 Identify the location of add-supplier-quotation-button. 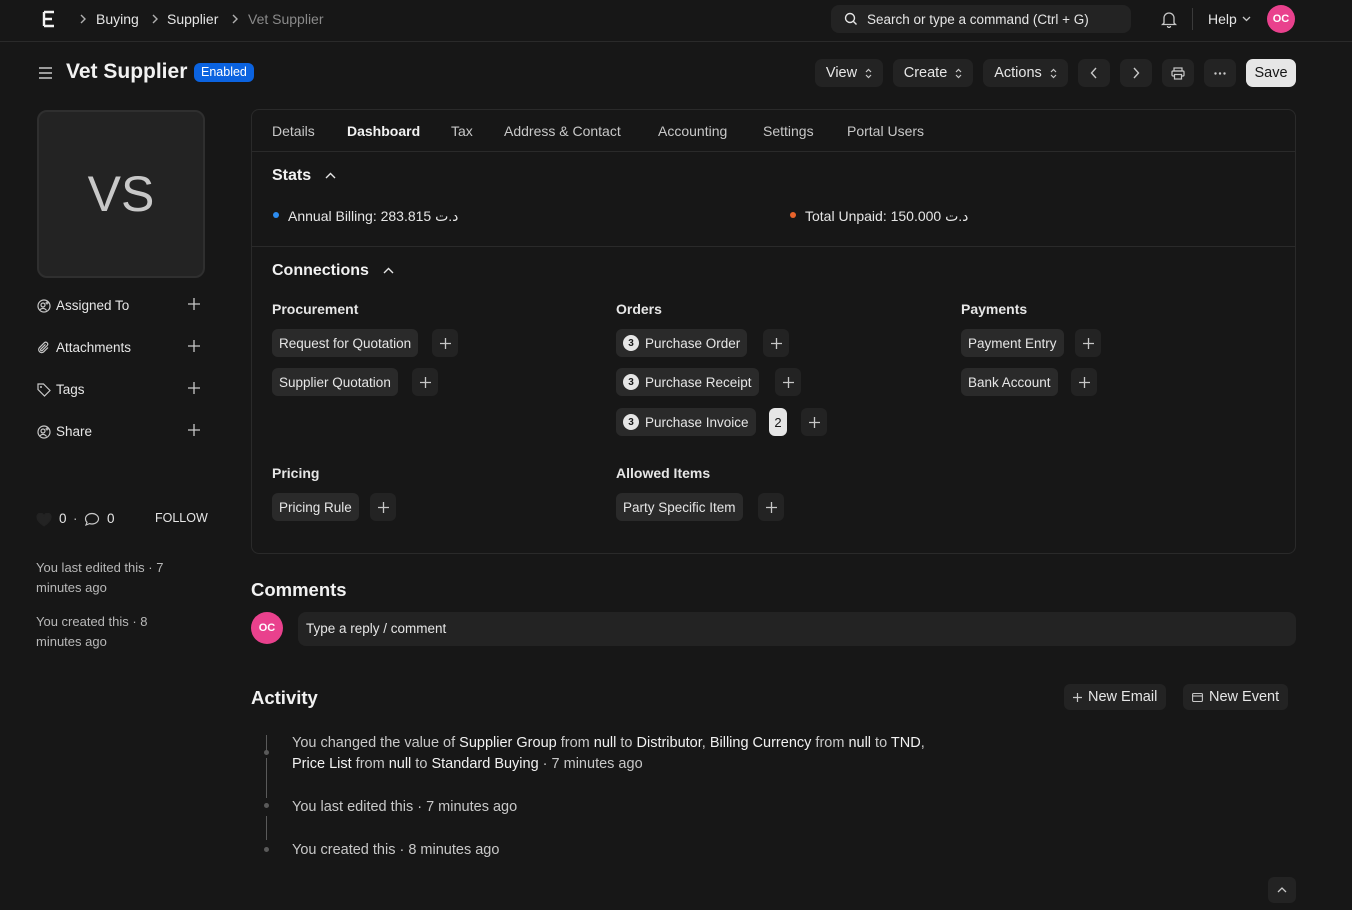
(425, 382).